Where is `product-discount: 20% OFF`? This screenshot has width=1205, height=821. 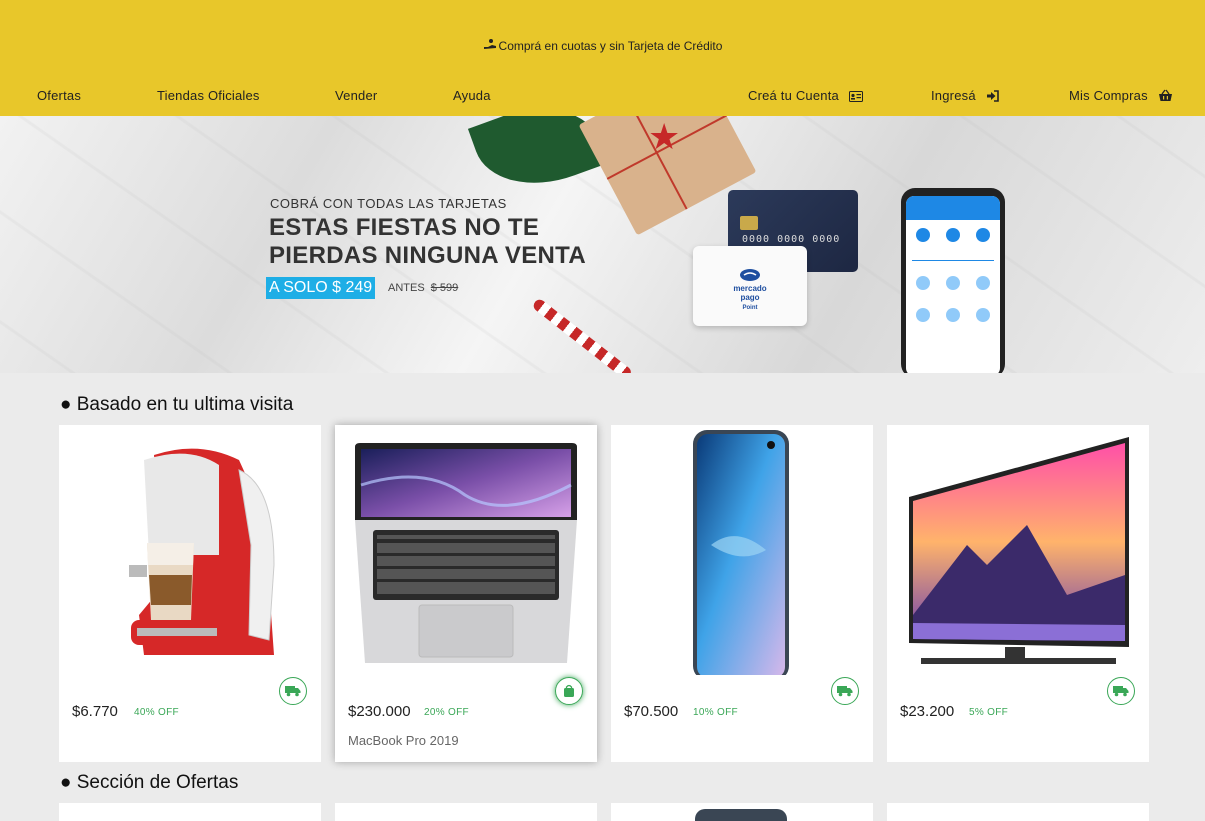 product-discount: 20% OFF is located at coordinates (446, 712).